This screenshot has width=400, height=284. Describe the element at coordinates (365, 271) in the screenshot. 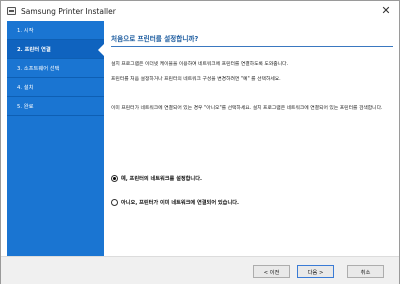

I see `cancel-button: 취소` at that location.